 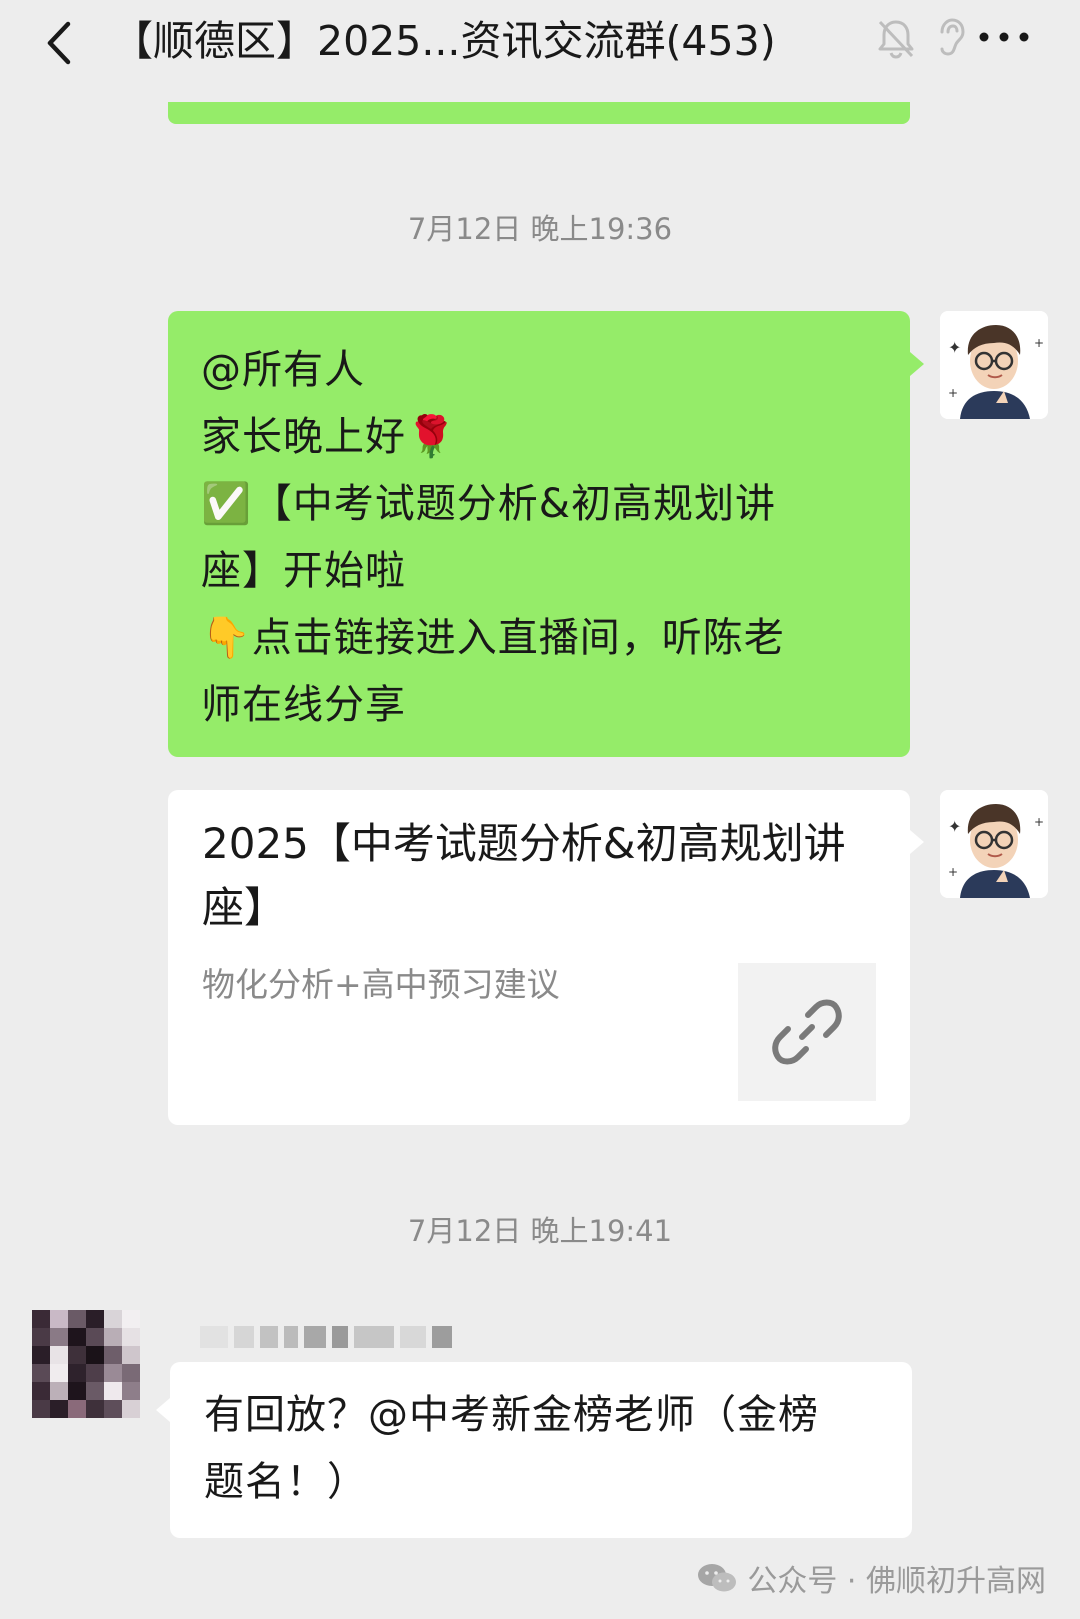 I want to click on message-line: @所有人, so click(x=283, y=370).